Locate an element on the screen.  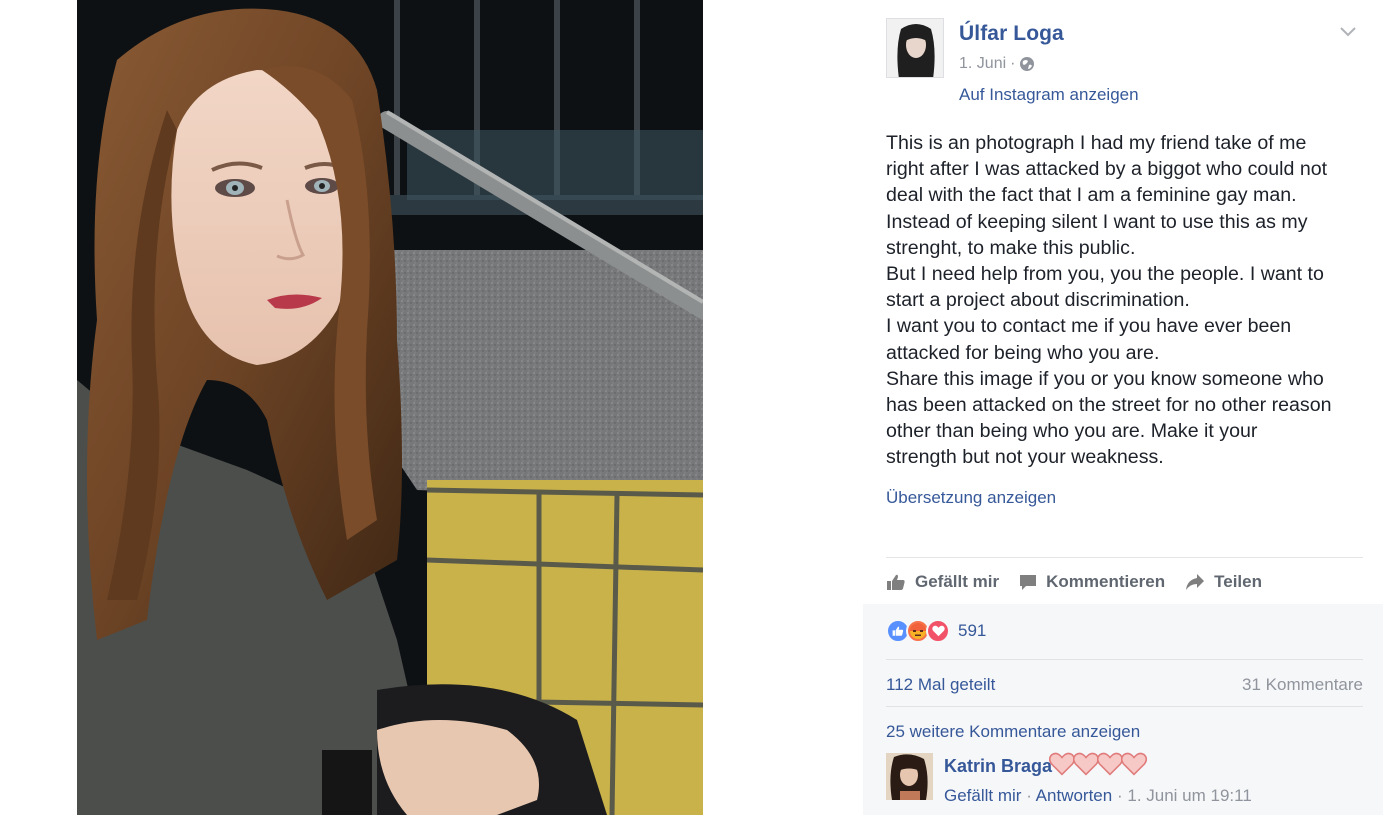
share-arrow-icon is located at coordinates (1195, 582).